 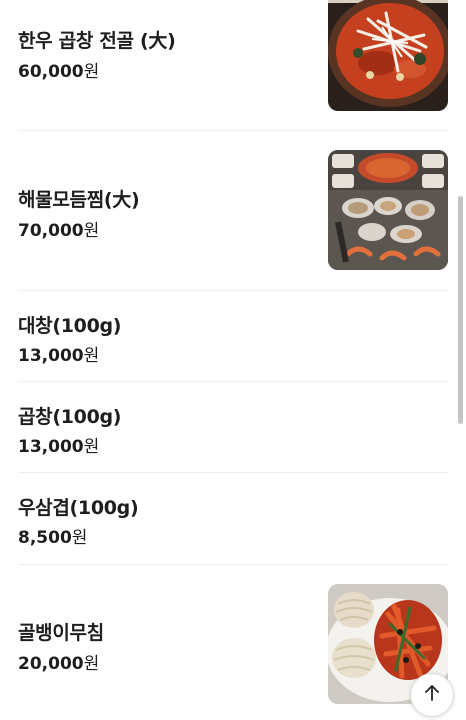 What do you see at coordinates (53, 538) in the screenshot?
I see `menu-item-price: 8,500원` at bounding box center [53, 538].